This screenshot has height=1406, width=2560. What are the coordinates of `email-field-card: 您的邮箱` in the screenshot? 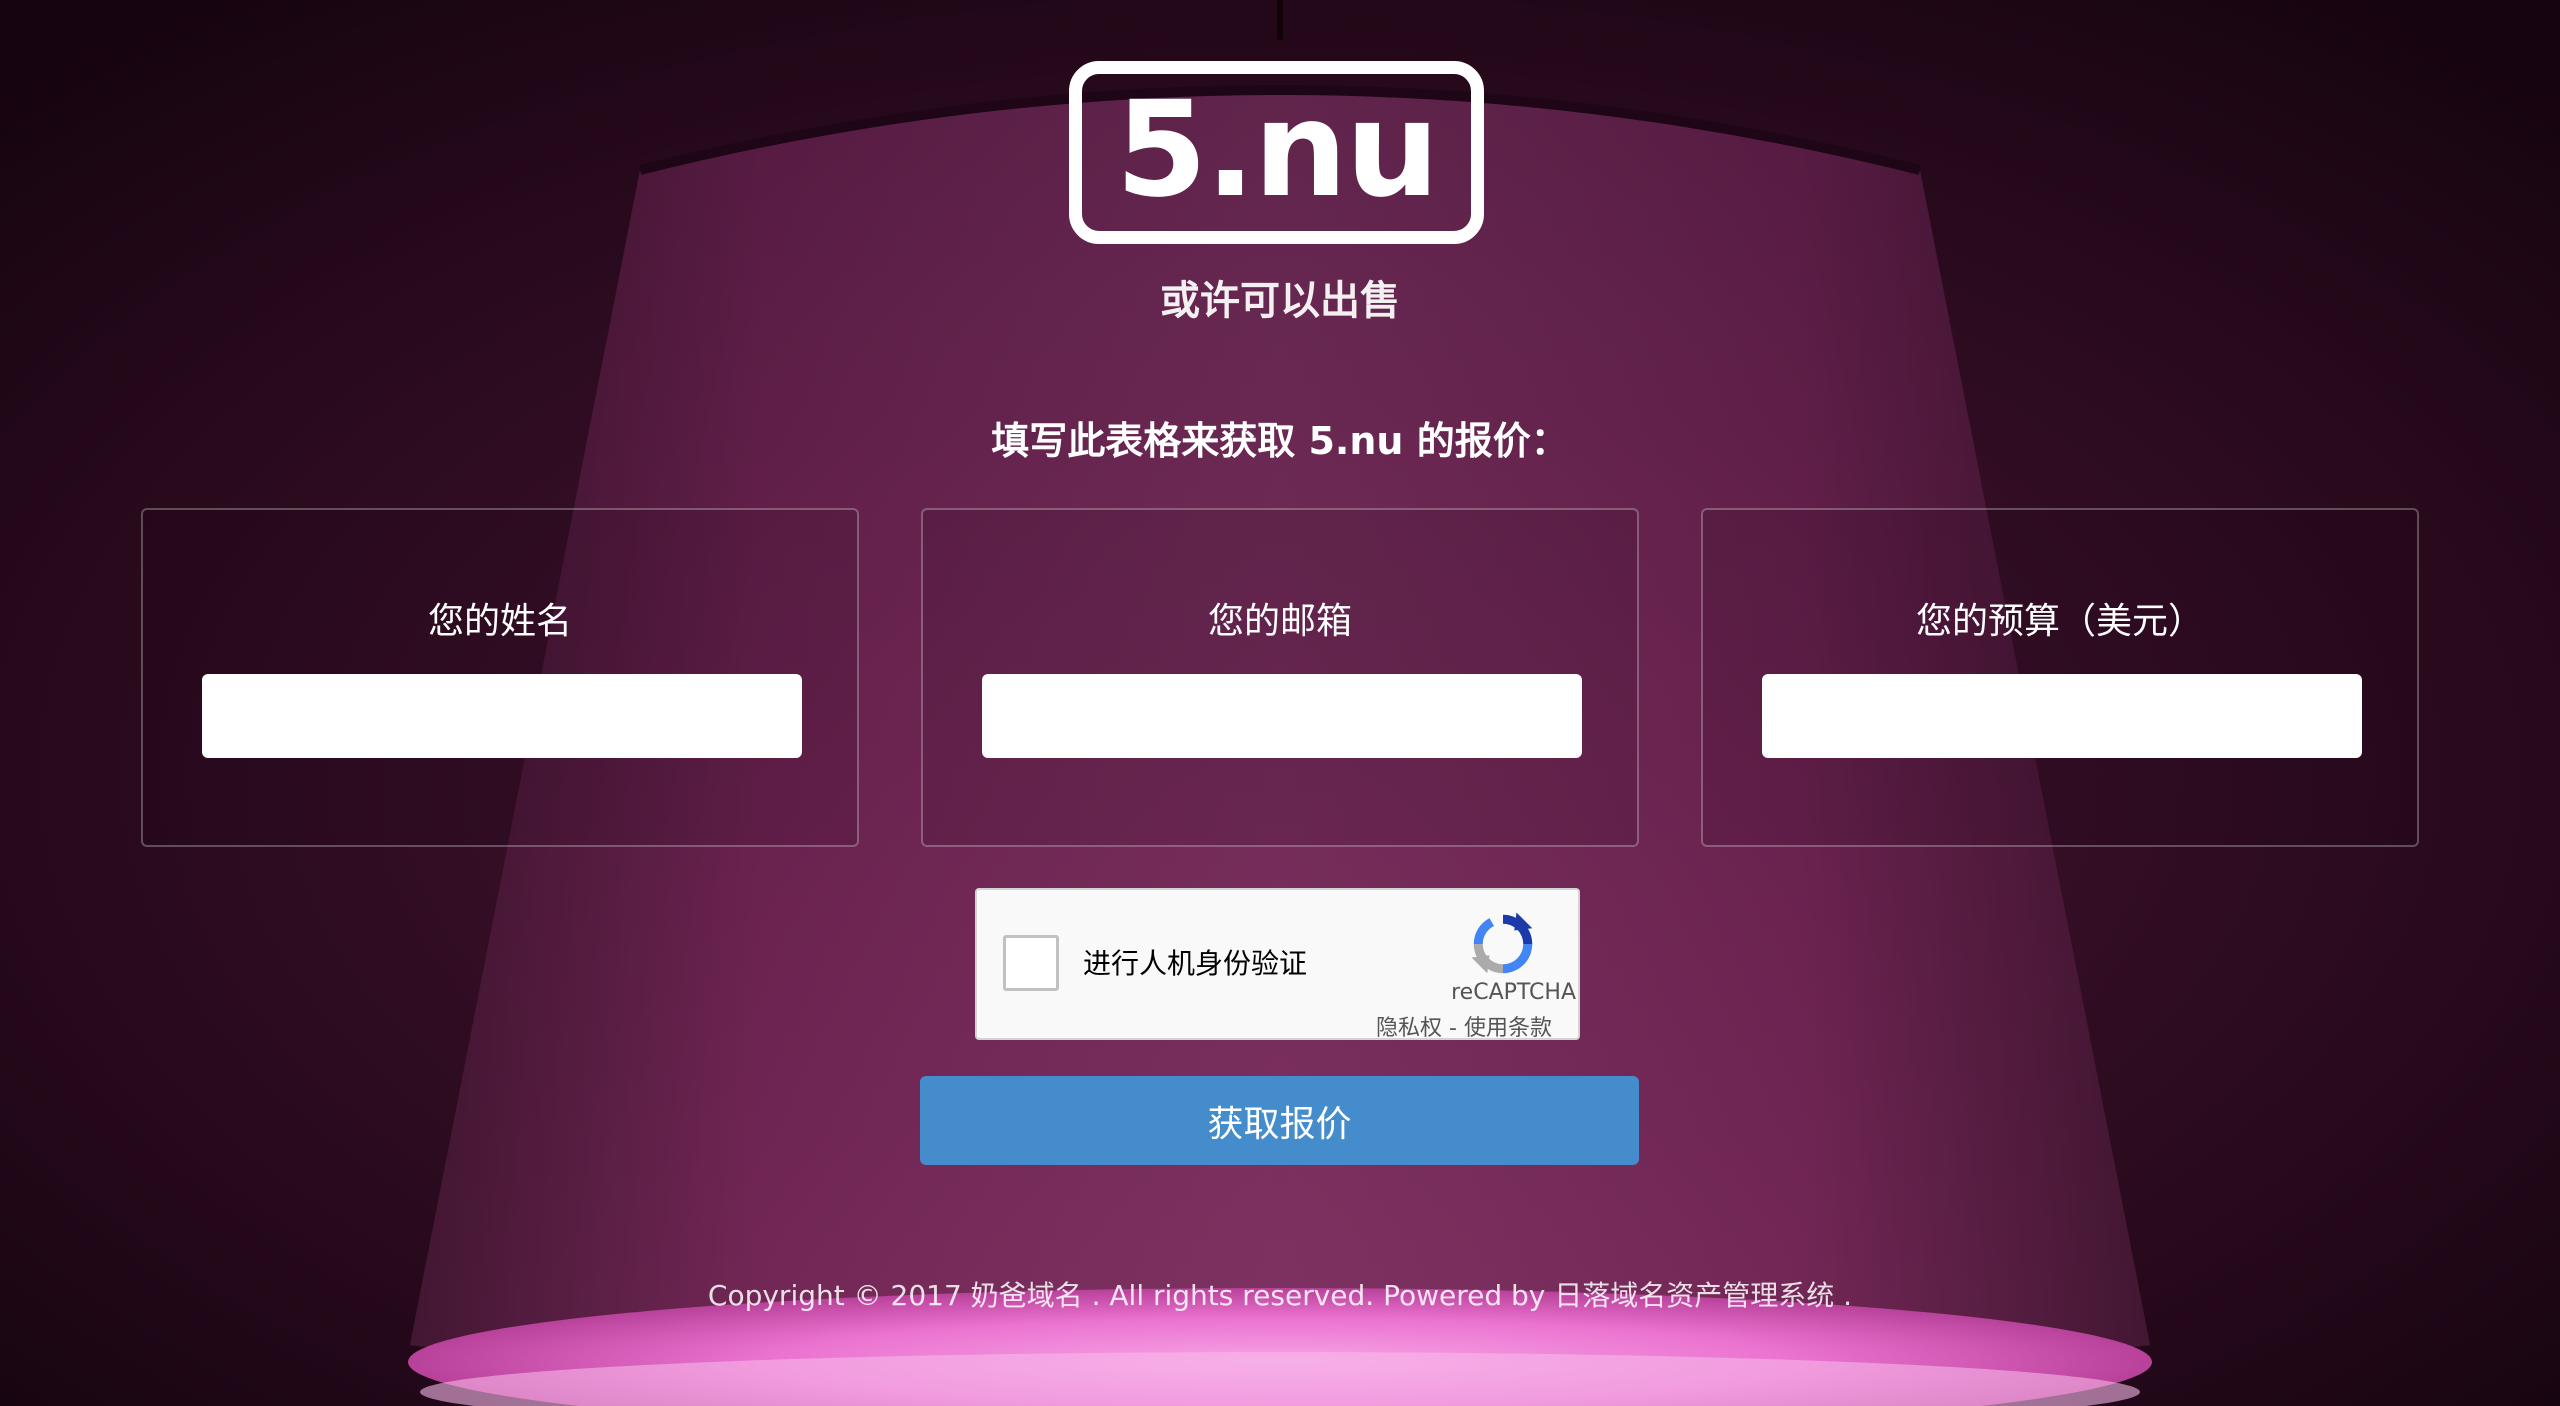 It's located at (1280, 677).